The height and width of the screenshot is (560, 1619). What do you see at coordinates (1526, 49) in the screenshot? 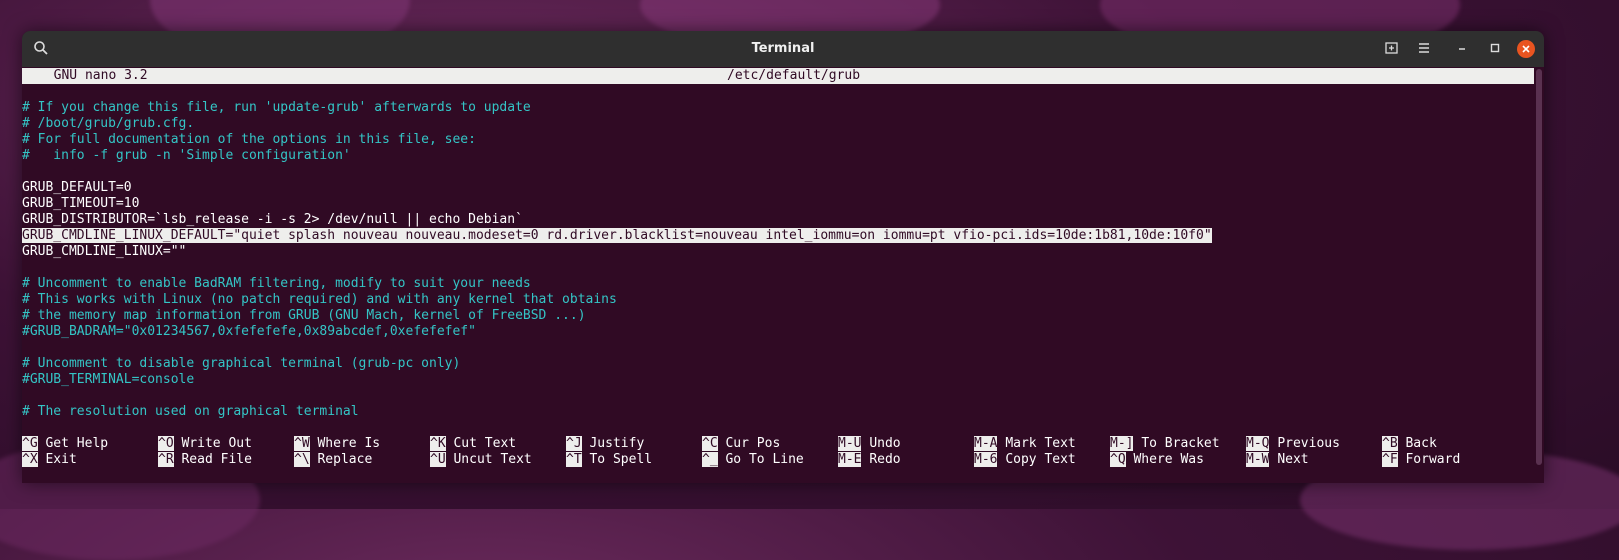
I see `close-icon` at bounding box center [1526, 49].